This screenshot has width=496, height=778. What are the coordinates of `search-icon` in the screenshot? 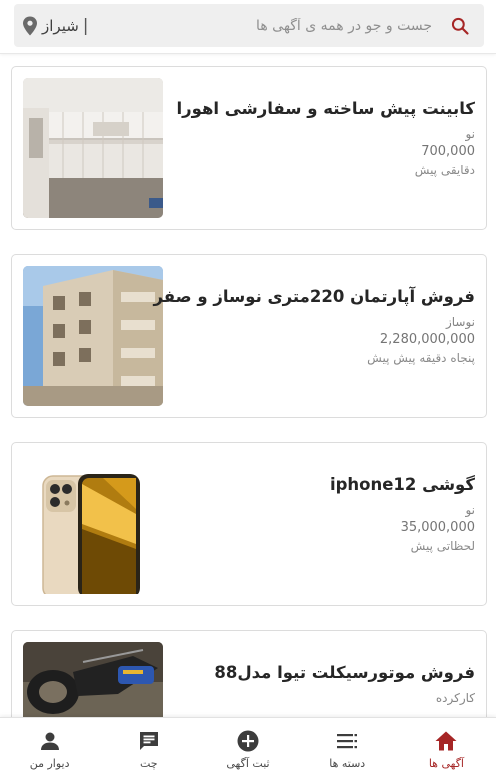 It's located at (460, 26).